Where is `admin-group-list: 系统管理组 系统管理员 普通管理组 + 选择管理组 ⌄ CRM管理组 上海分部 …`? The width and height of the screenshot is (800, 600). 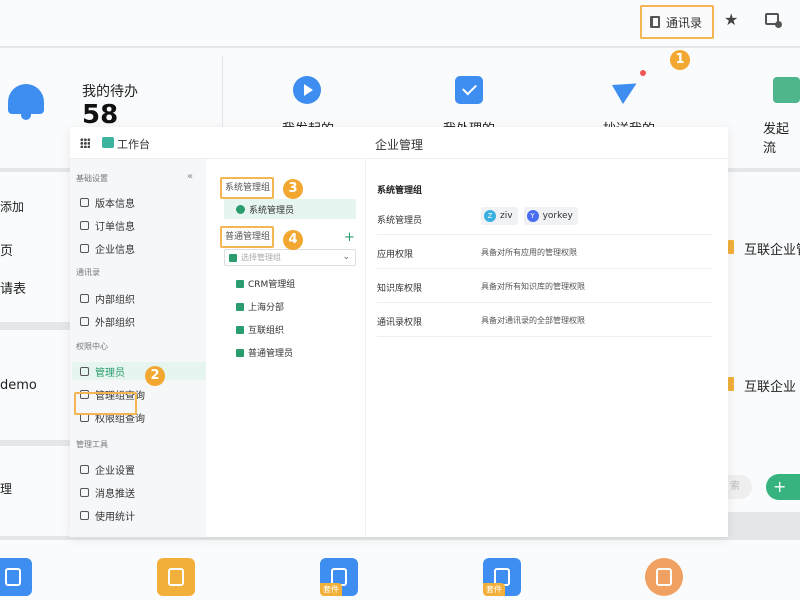 admin-group-list: 系统管理组 系统管理员 普通管理组 + 选择管理组 ⌄ CRM管理组 上海分部 … is located at coordinates (286, 348).